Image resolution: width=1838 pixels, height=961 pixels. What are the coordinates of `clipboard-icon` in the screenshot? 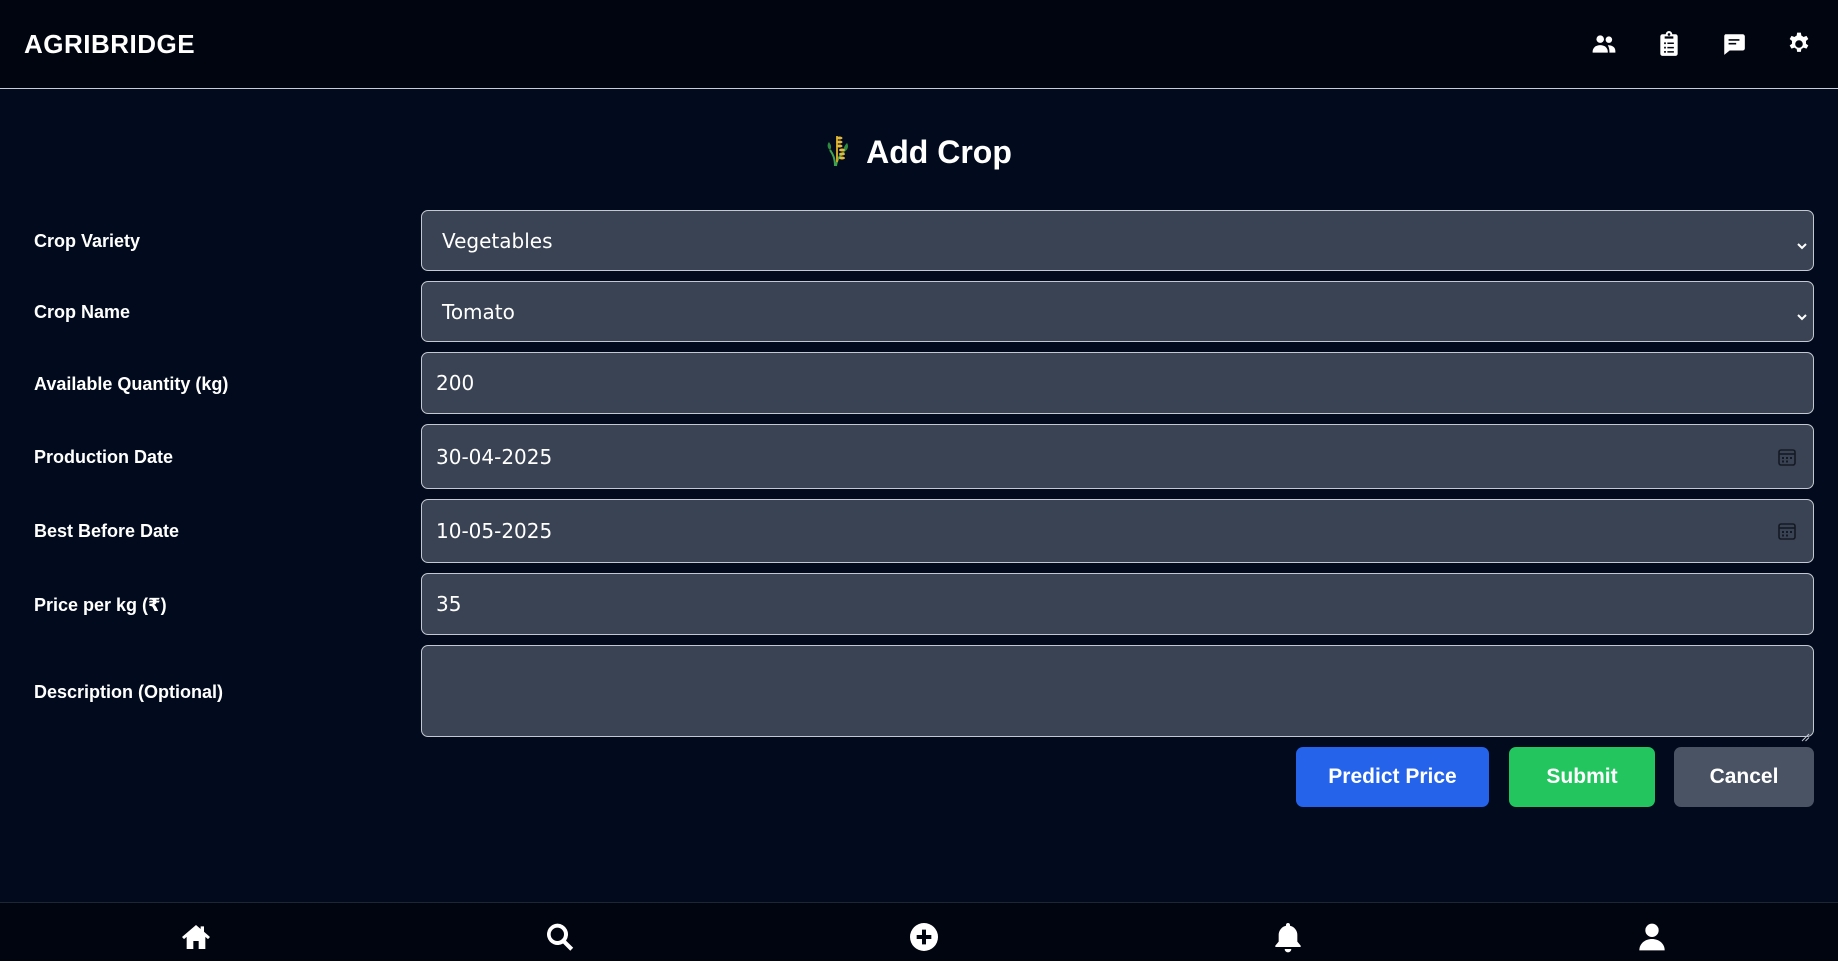 It's located at (1669, 44).